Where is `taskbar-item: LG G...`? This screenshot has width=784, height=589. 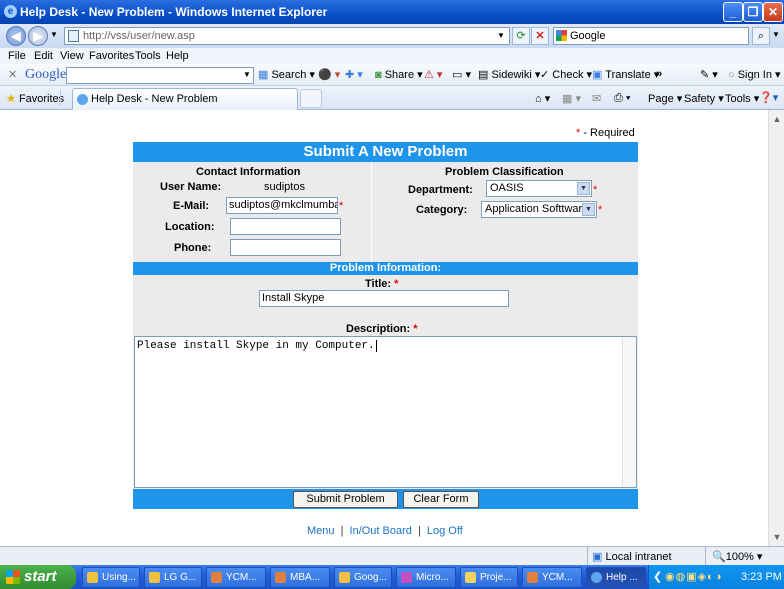 taskbar-item: LG G... is located at coordinates (173, 577).